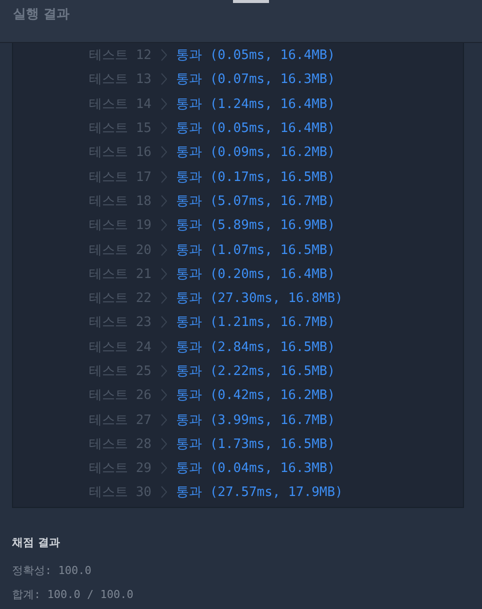 The width and height of the screenshot is (482, 609). Describe the element at coordinates (256, 104) in the screenshot. I see `test-result: 통과 (1.24ms, 16.4MB)` at that location.